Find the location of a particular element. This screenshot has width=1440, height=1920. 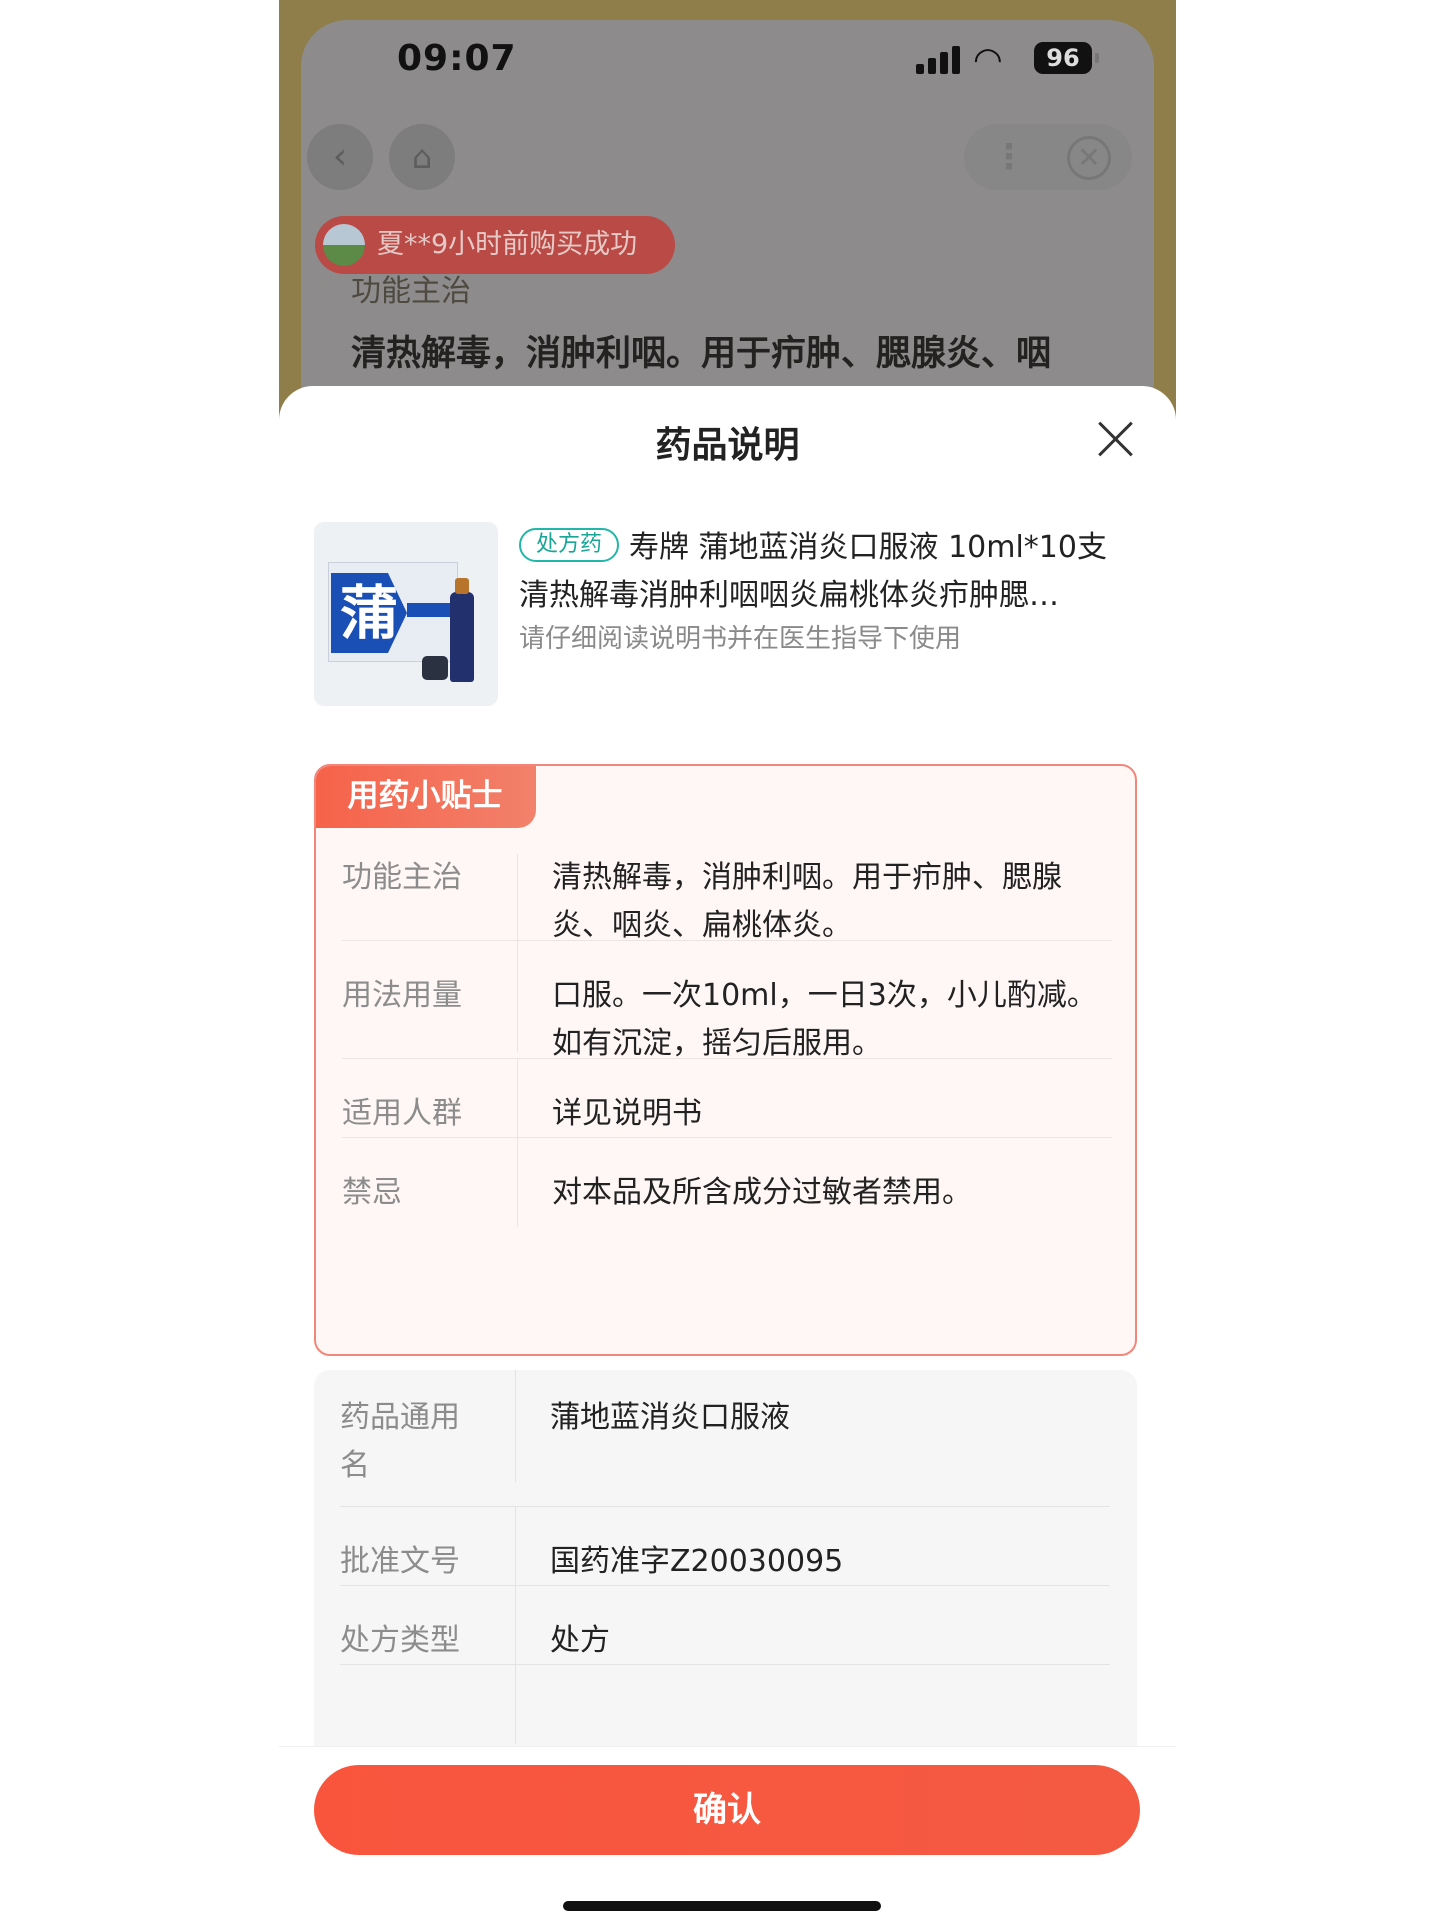

avatar is located at coordinates (344, 245).